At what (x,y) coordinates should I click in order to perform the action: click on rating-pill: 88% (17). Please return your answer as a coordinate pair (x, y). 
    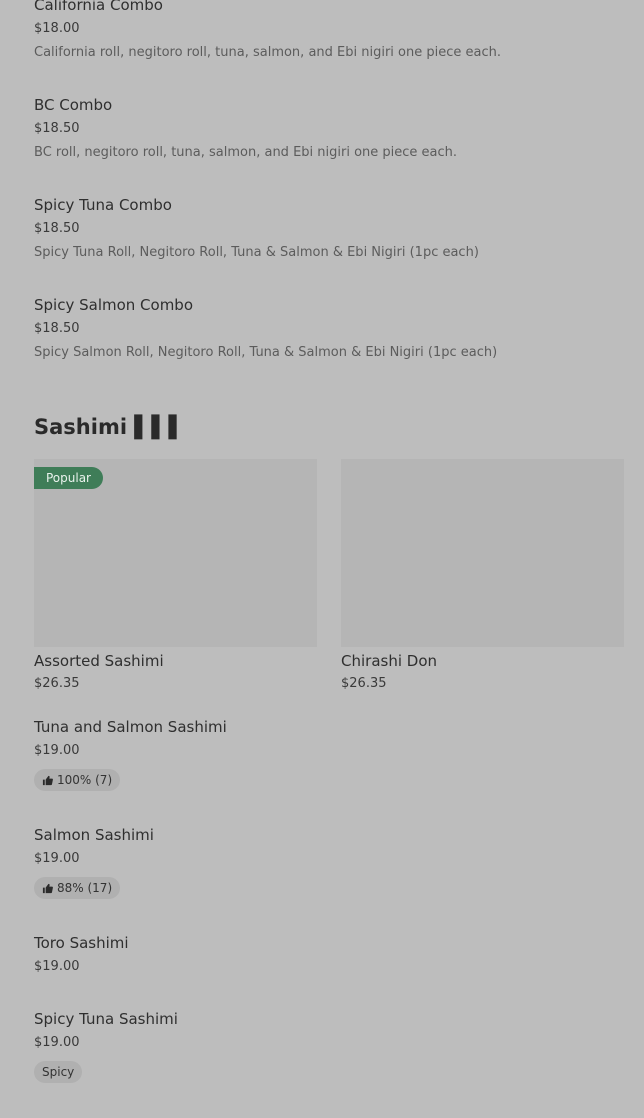
    Looking at the image, I should click on (77, 888).